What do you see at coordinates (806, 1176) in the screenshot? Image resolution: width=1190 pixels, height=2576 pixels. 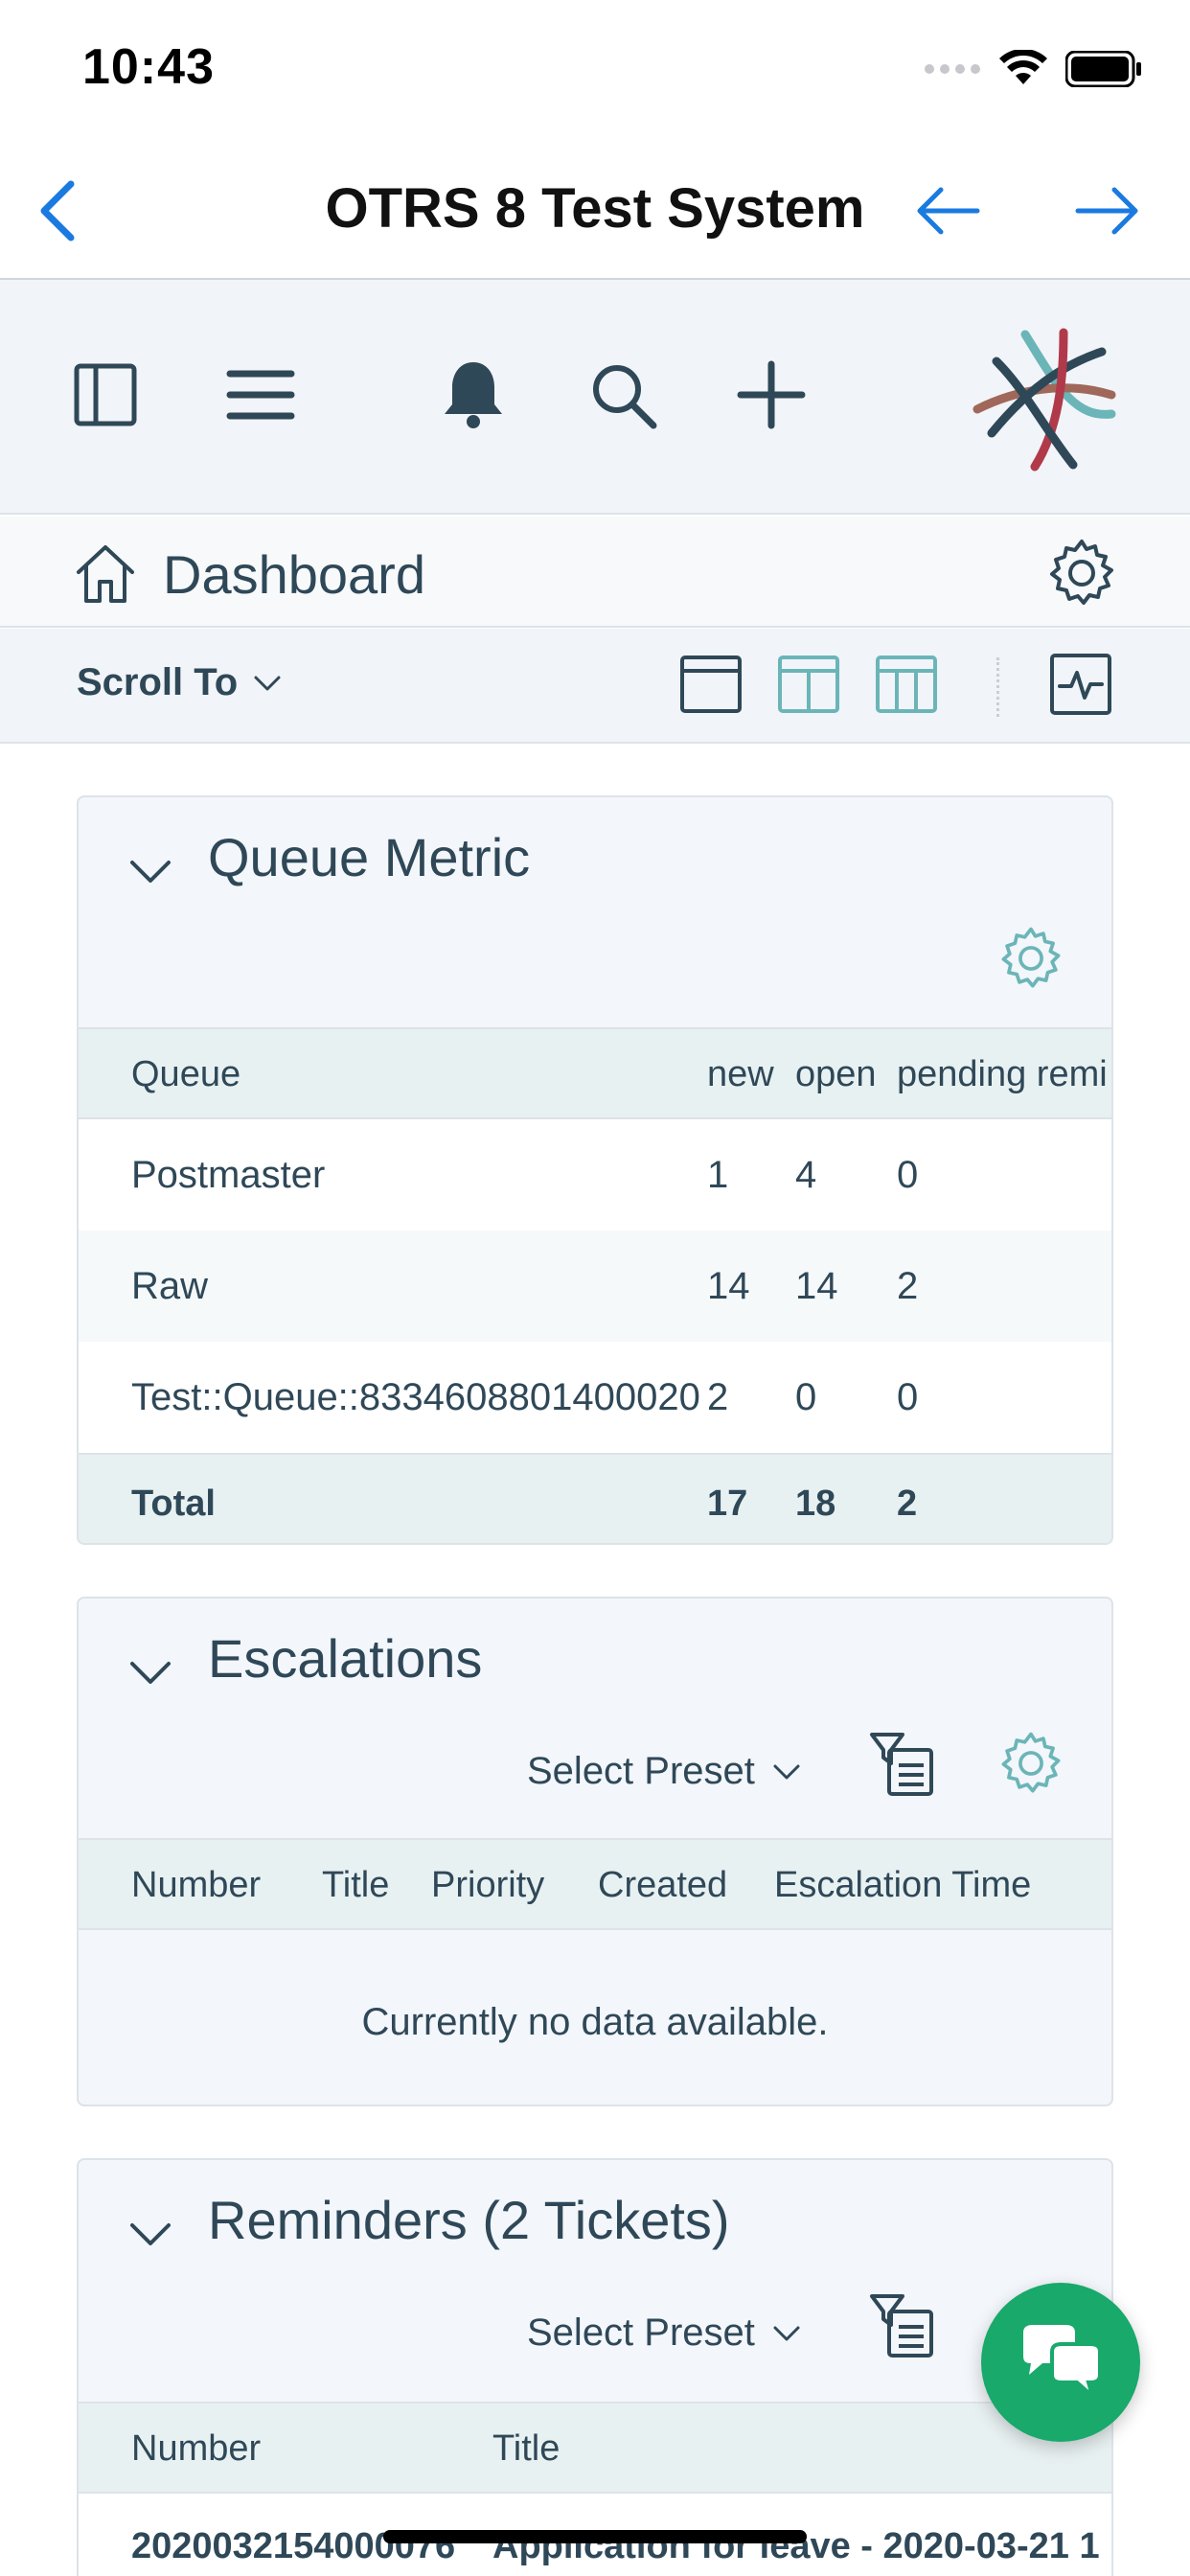 I see `count-open: 4` at bounding box center [806, 1176].